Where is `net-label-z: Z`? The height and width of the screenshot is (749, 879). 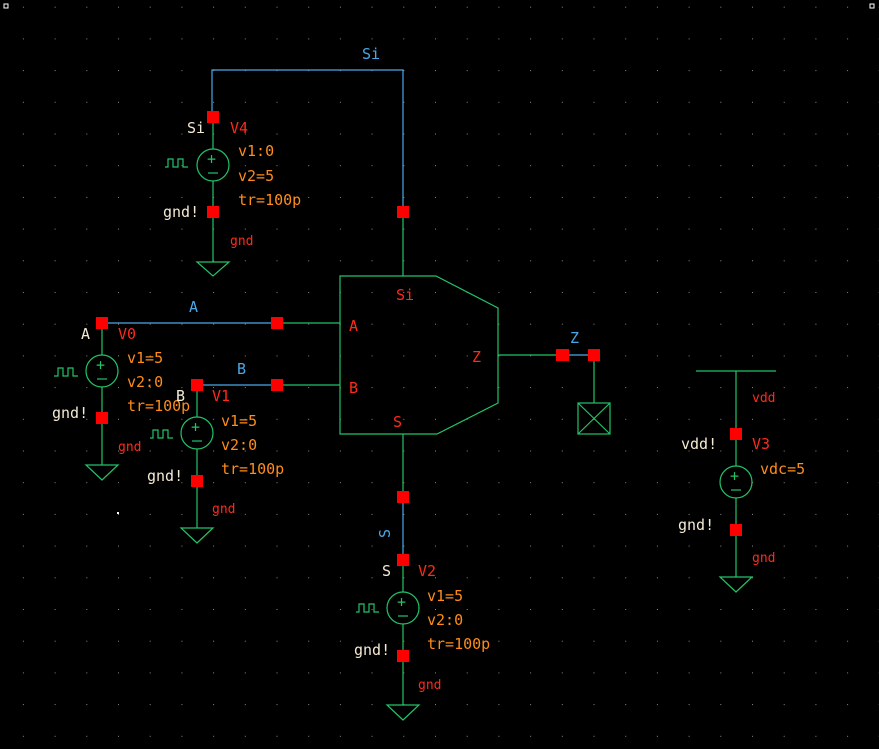 net-label-z: Z is located at coordinates (574, 338).